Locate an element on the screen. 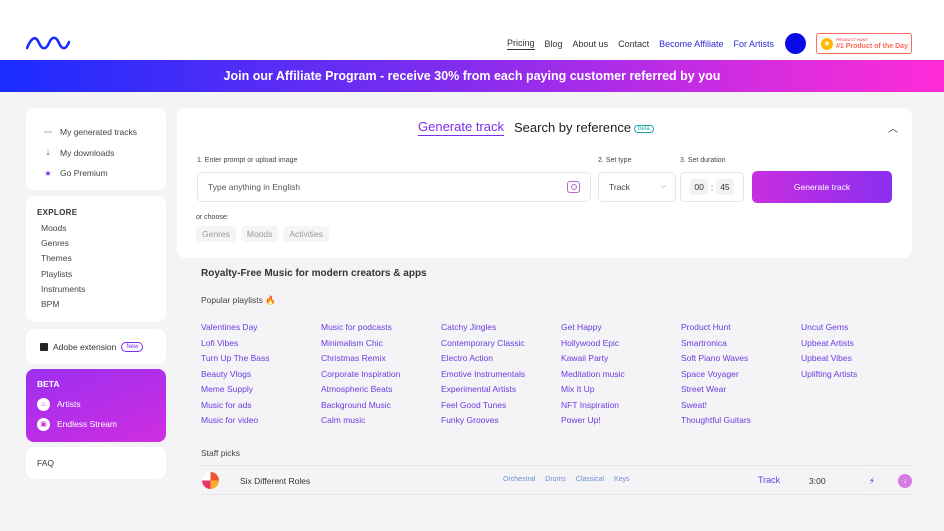  sidebar-item-go-premium: ★ Go Premium is located at coordinates (104, 173).